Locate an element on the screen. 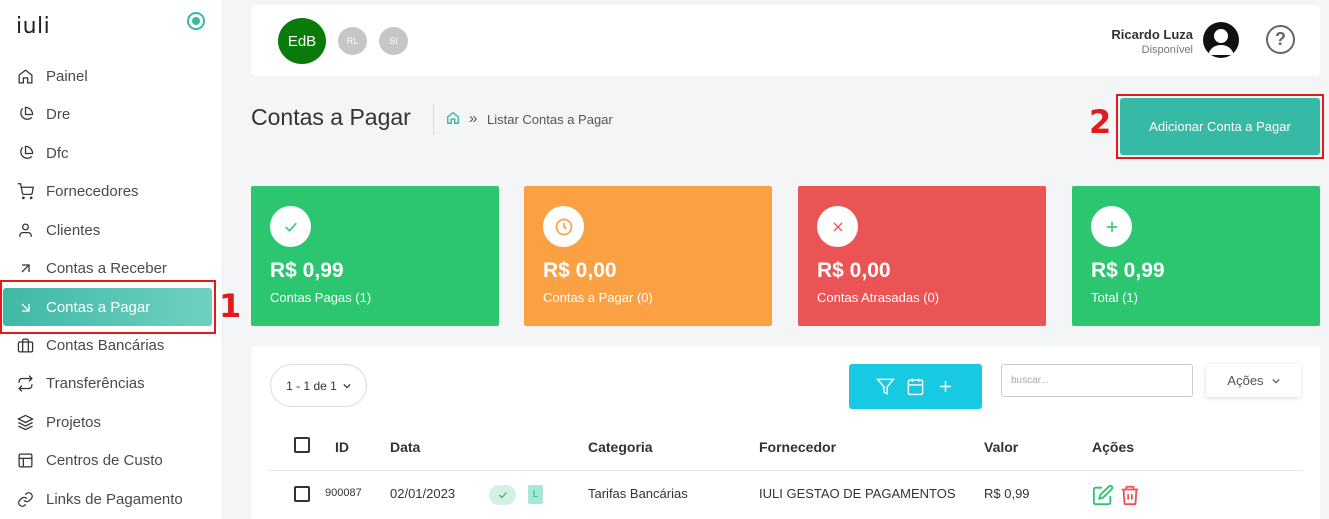 The height and width of the screenshot is (519, 1329). select-all-checkbox is located at coordinates (302, 445).